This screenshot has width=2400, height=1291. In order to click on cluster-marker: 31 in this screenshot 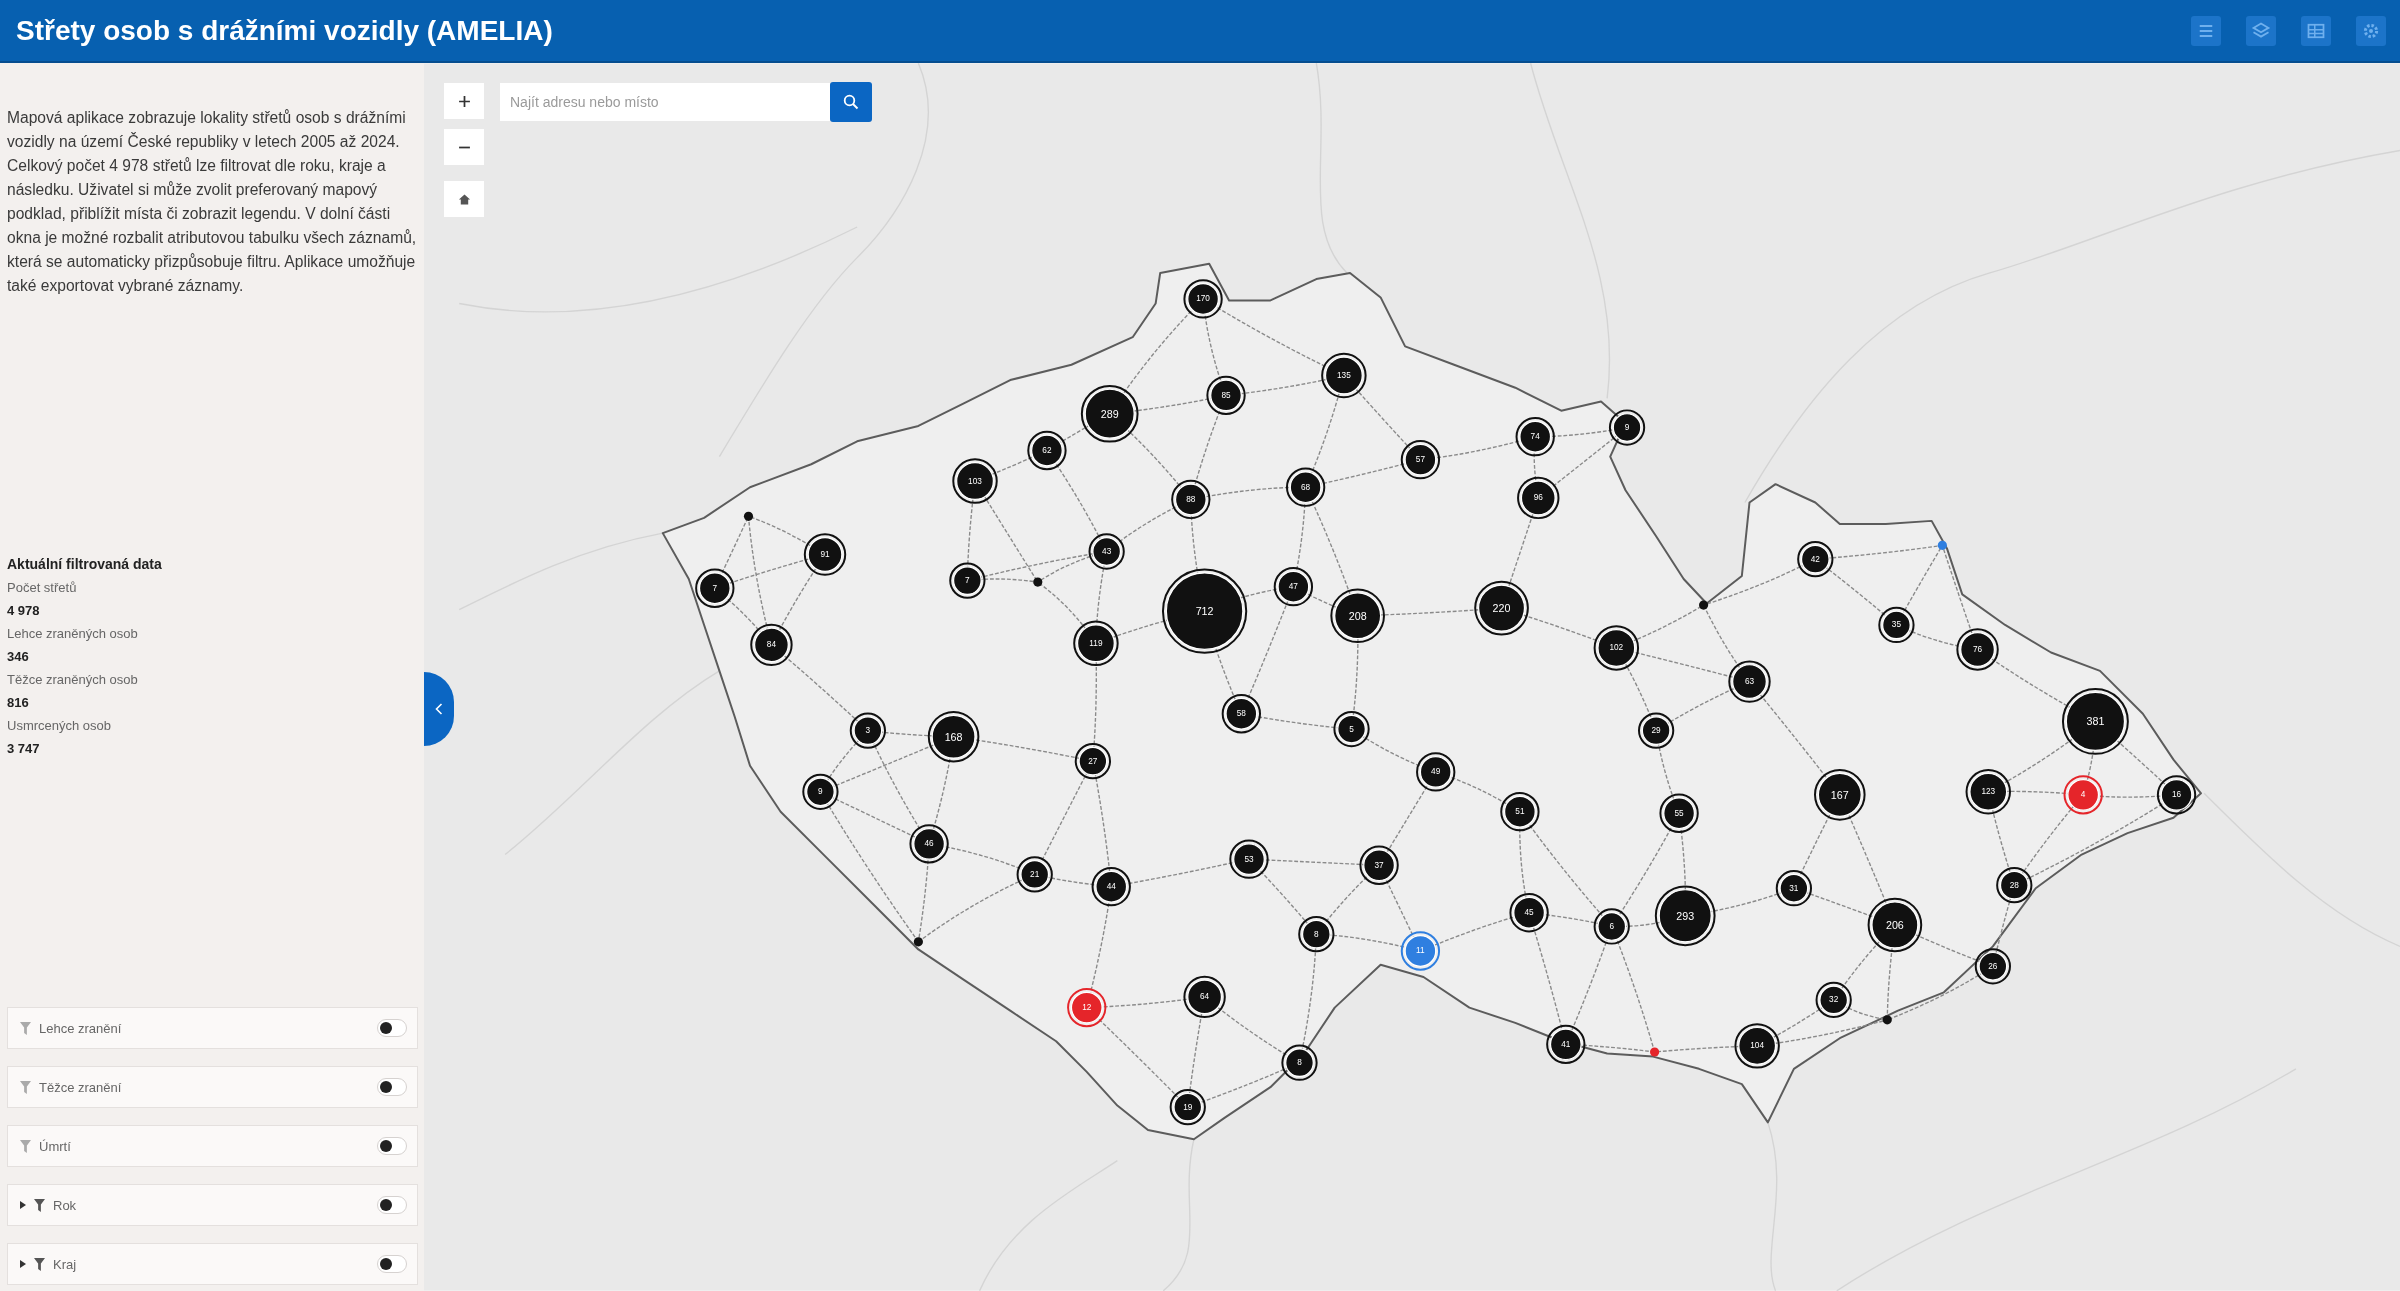, I will do `click(1794, 888)`.